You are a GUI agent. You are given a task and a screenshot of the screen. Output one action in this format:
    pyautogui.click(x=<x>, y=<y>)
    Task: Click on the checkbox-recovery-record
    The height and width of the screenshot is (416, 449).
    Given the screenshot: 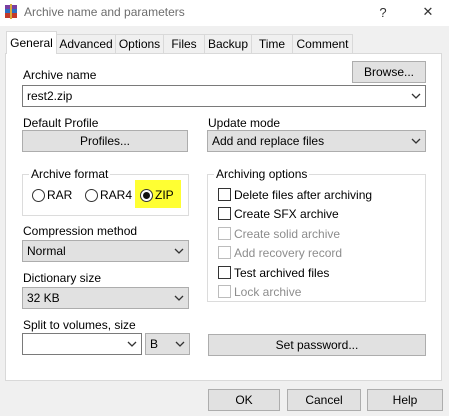 What is the action you would take?
    pyautogui.click(x=224, y=252)
    